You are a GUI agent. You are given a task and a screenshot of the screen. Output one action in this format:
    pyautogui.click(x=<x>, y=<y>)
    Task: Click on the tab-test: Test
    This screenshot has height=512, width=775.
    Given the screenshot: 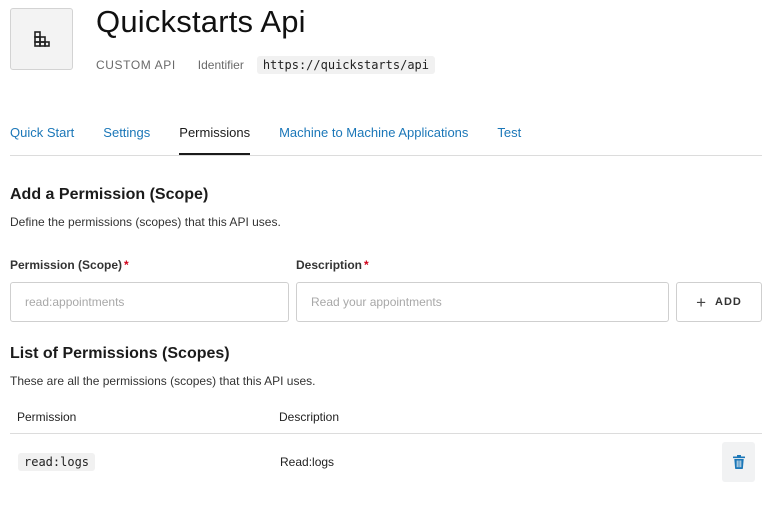 What is the action you would take?
    pyautogui.click(x=509, y=135)
    